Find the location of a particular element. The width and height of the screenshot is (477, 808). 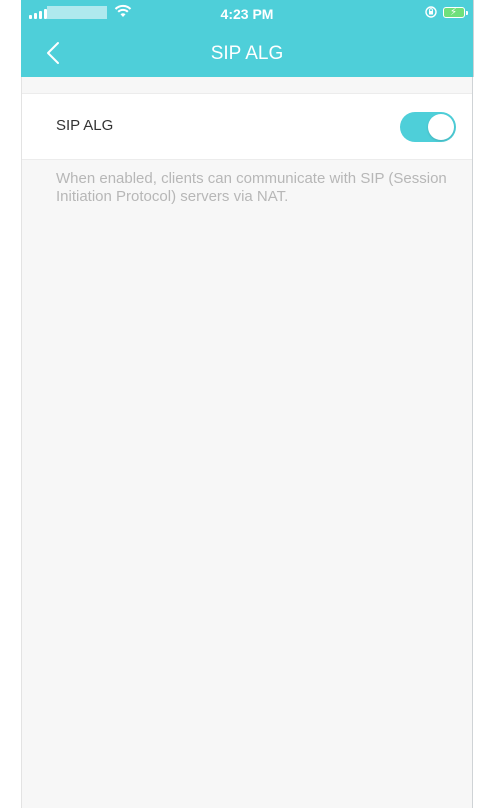

toggle-knob is located at coordinates (441, 127).